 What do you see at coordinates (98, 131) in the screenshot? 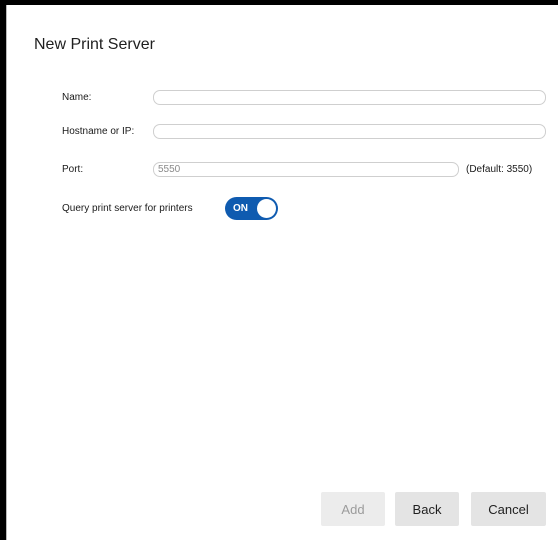
I see `hostname-label: Hostname or IP:` at bounding box center [98, 131].